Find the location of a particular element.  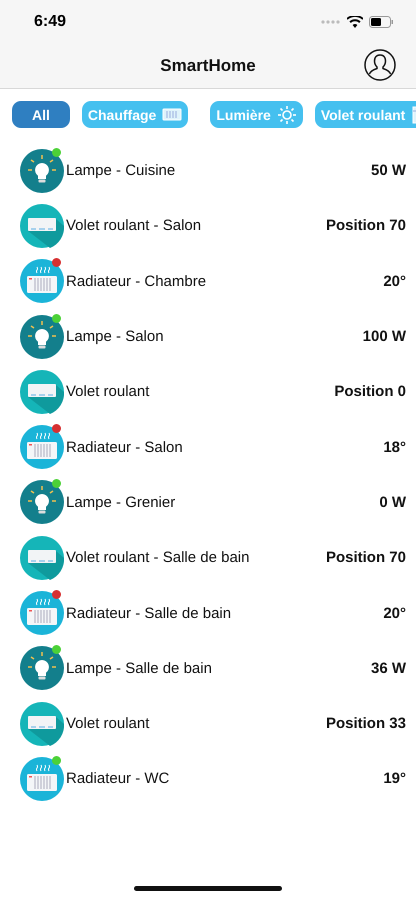

wifi-icon is located at coordinates (355, 22).